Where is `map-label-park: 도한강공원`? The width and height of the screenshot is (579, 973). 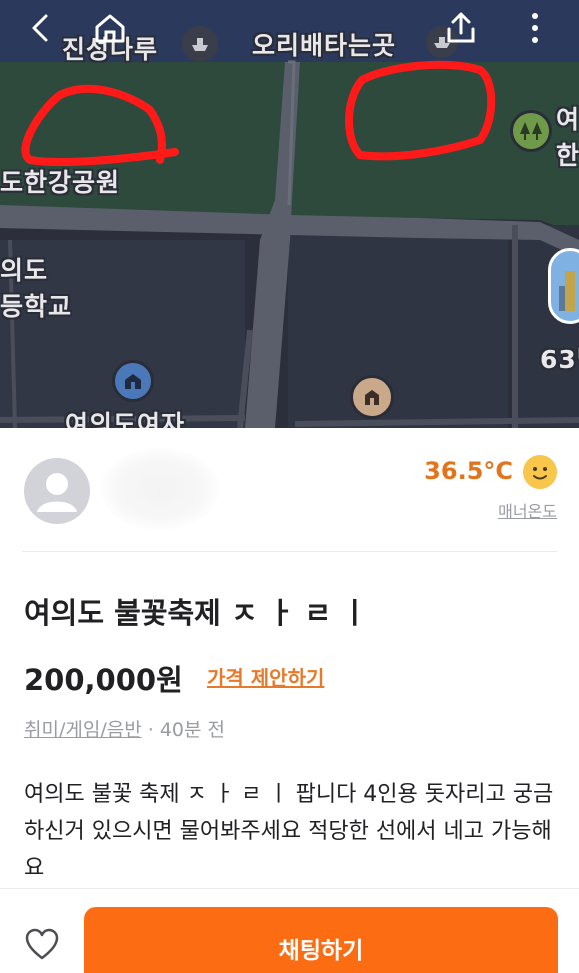 map-label-park: 도한강공원 is located at coordinates (60, 182).